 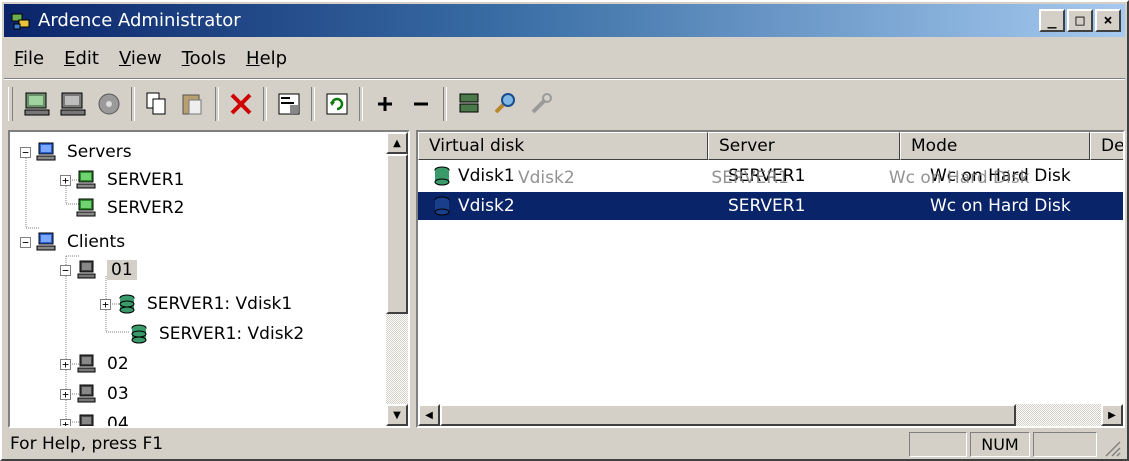 I want to click on maximize-button: □, so click(x=1080, y=20).